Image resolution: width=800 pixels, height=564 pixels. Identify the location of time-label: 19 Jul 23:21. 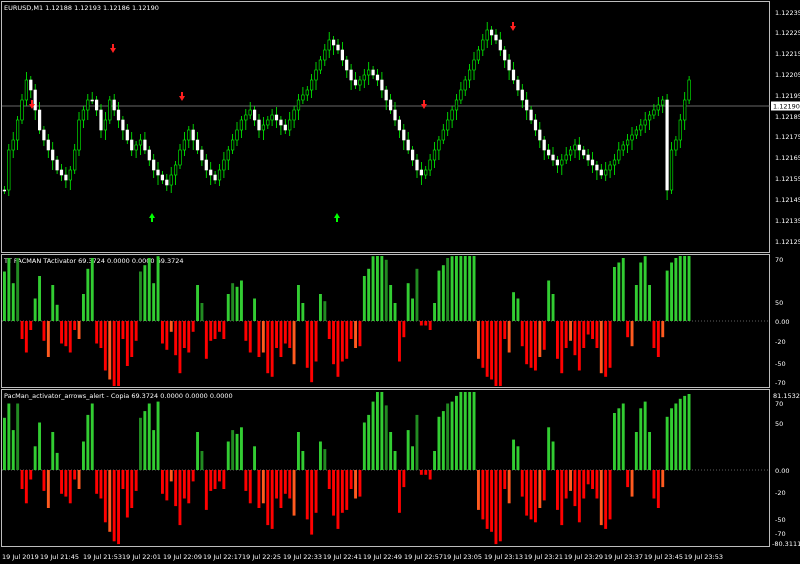
(543, 557).